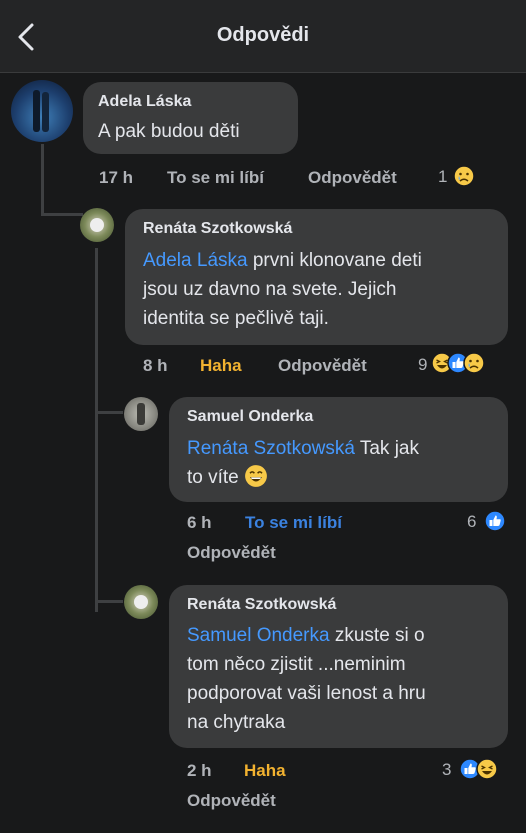  What do you see at coordinates (306, 693) in the screenshot?
I see `comment-text-line: podporovat vaši lenost a hru` at bounding box center [306, 693].